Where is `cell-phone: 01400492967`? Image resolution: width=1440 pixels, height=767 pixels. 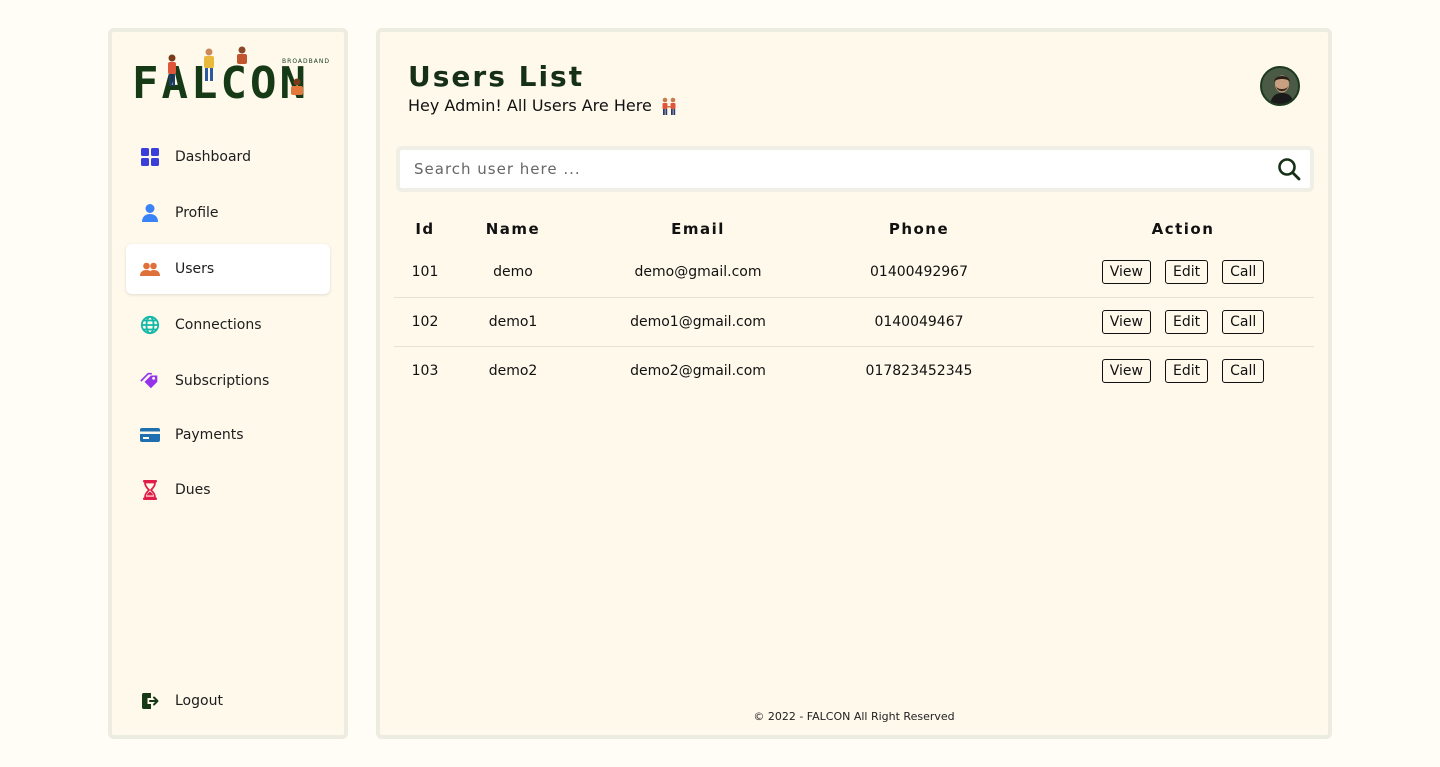
cell-phone: 01400492967 is located at coordinates (919, 272).